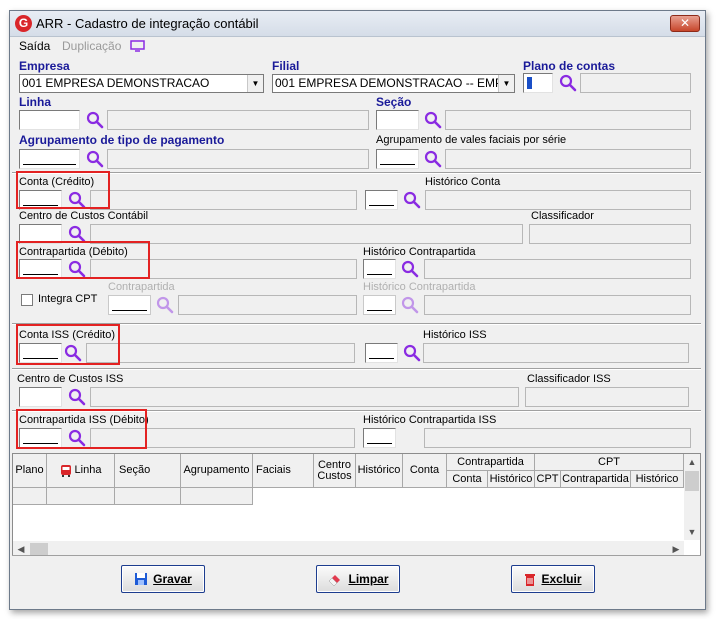  What do you see at coordinates (379, 269) in the screenshot?
I see `historico-contrapartida-input` at bounding box center [379, 269].